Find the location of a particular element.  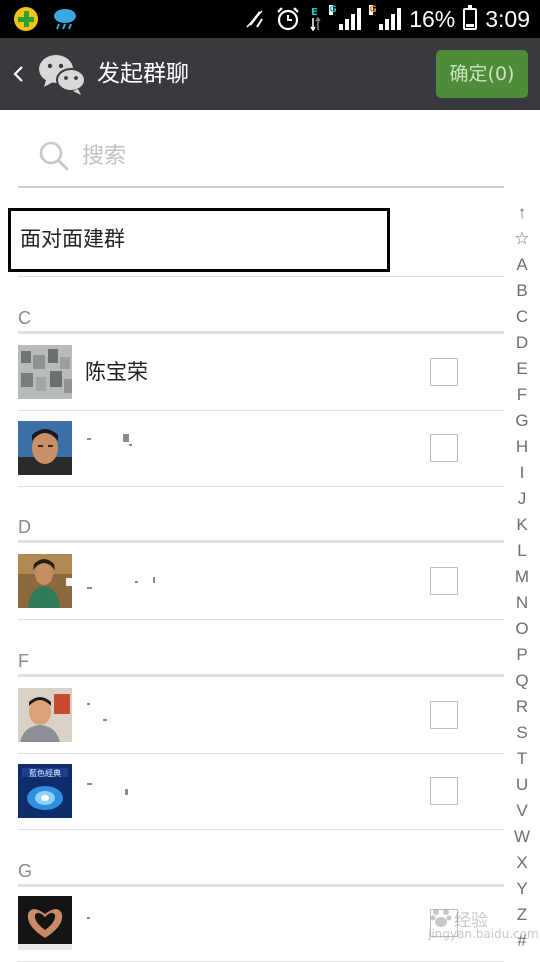

face-to-face-group-item: 面对面建群 is located at coordinates (199, 240).